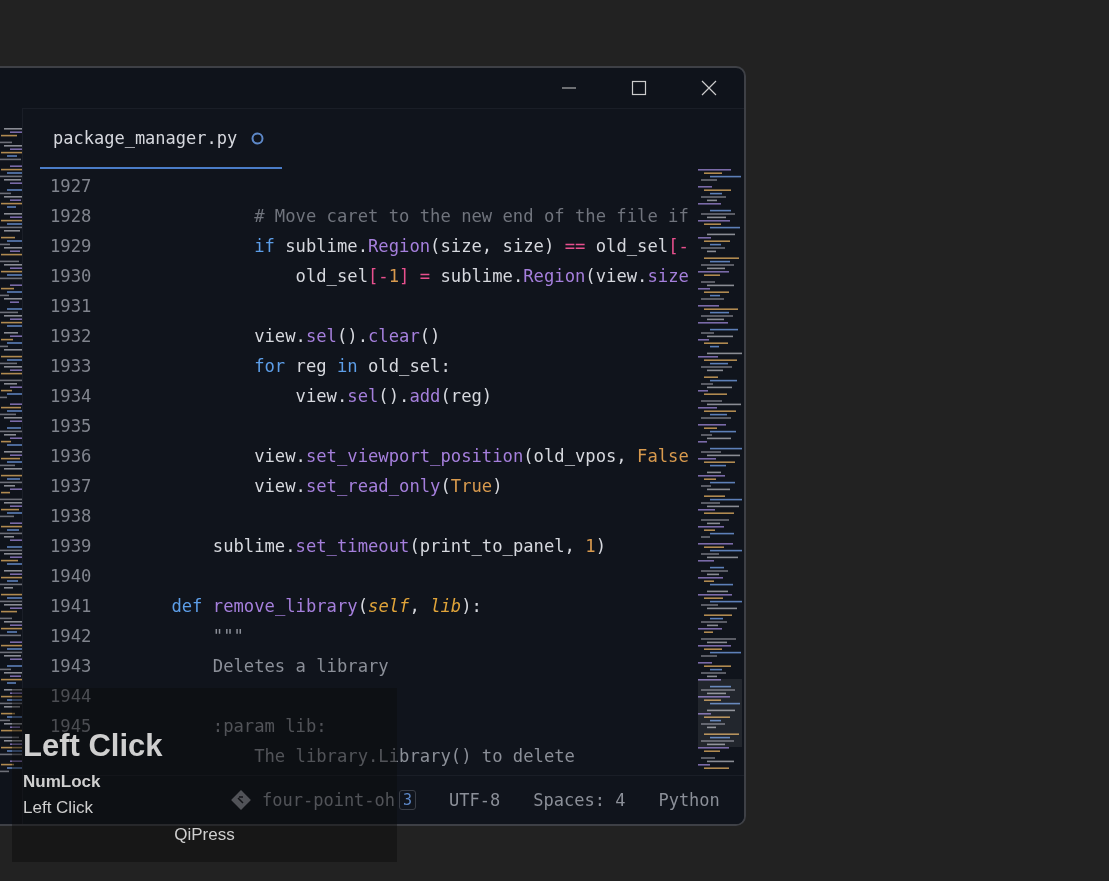 The height and width of the screenshot is (881, 1109). I want to click on line-number: 1938, so click(71, 516).